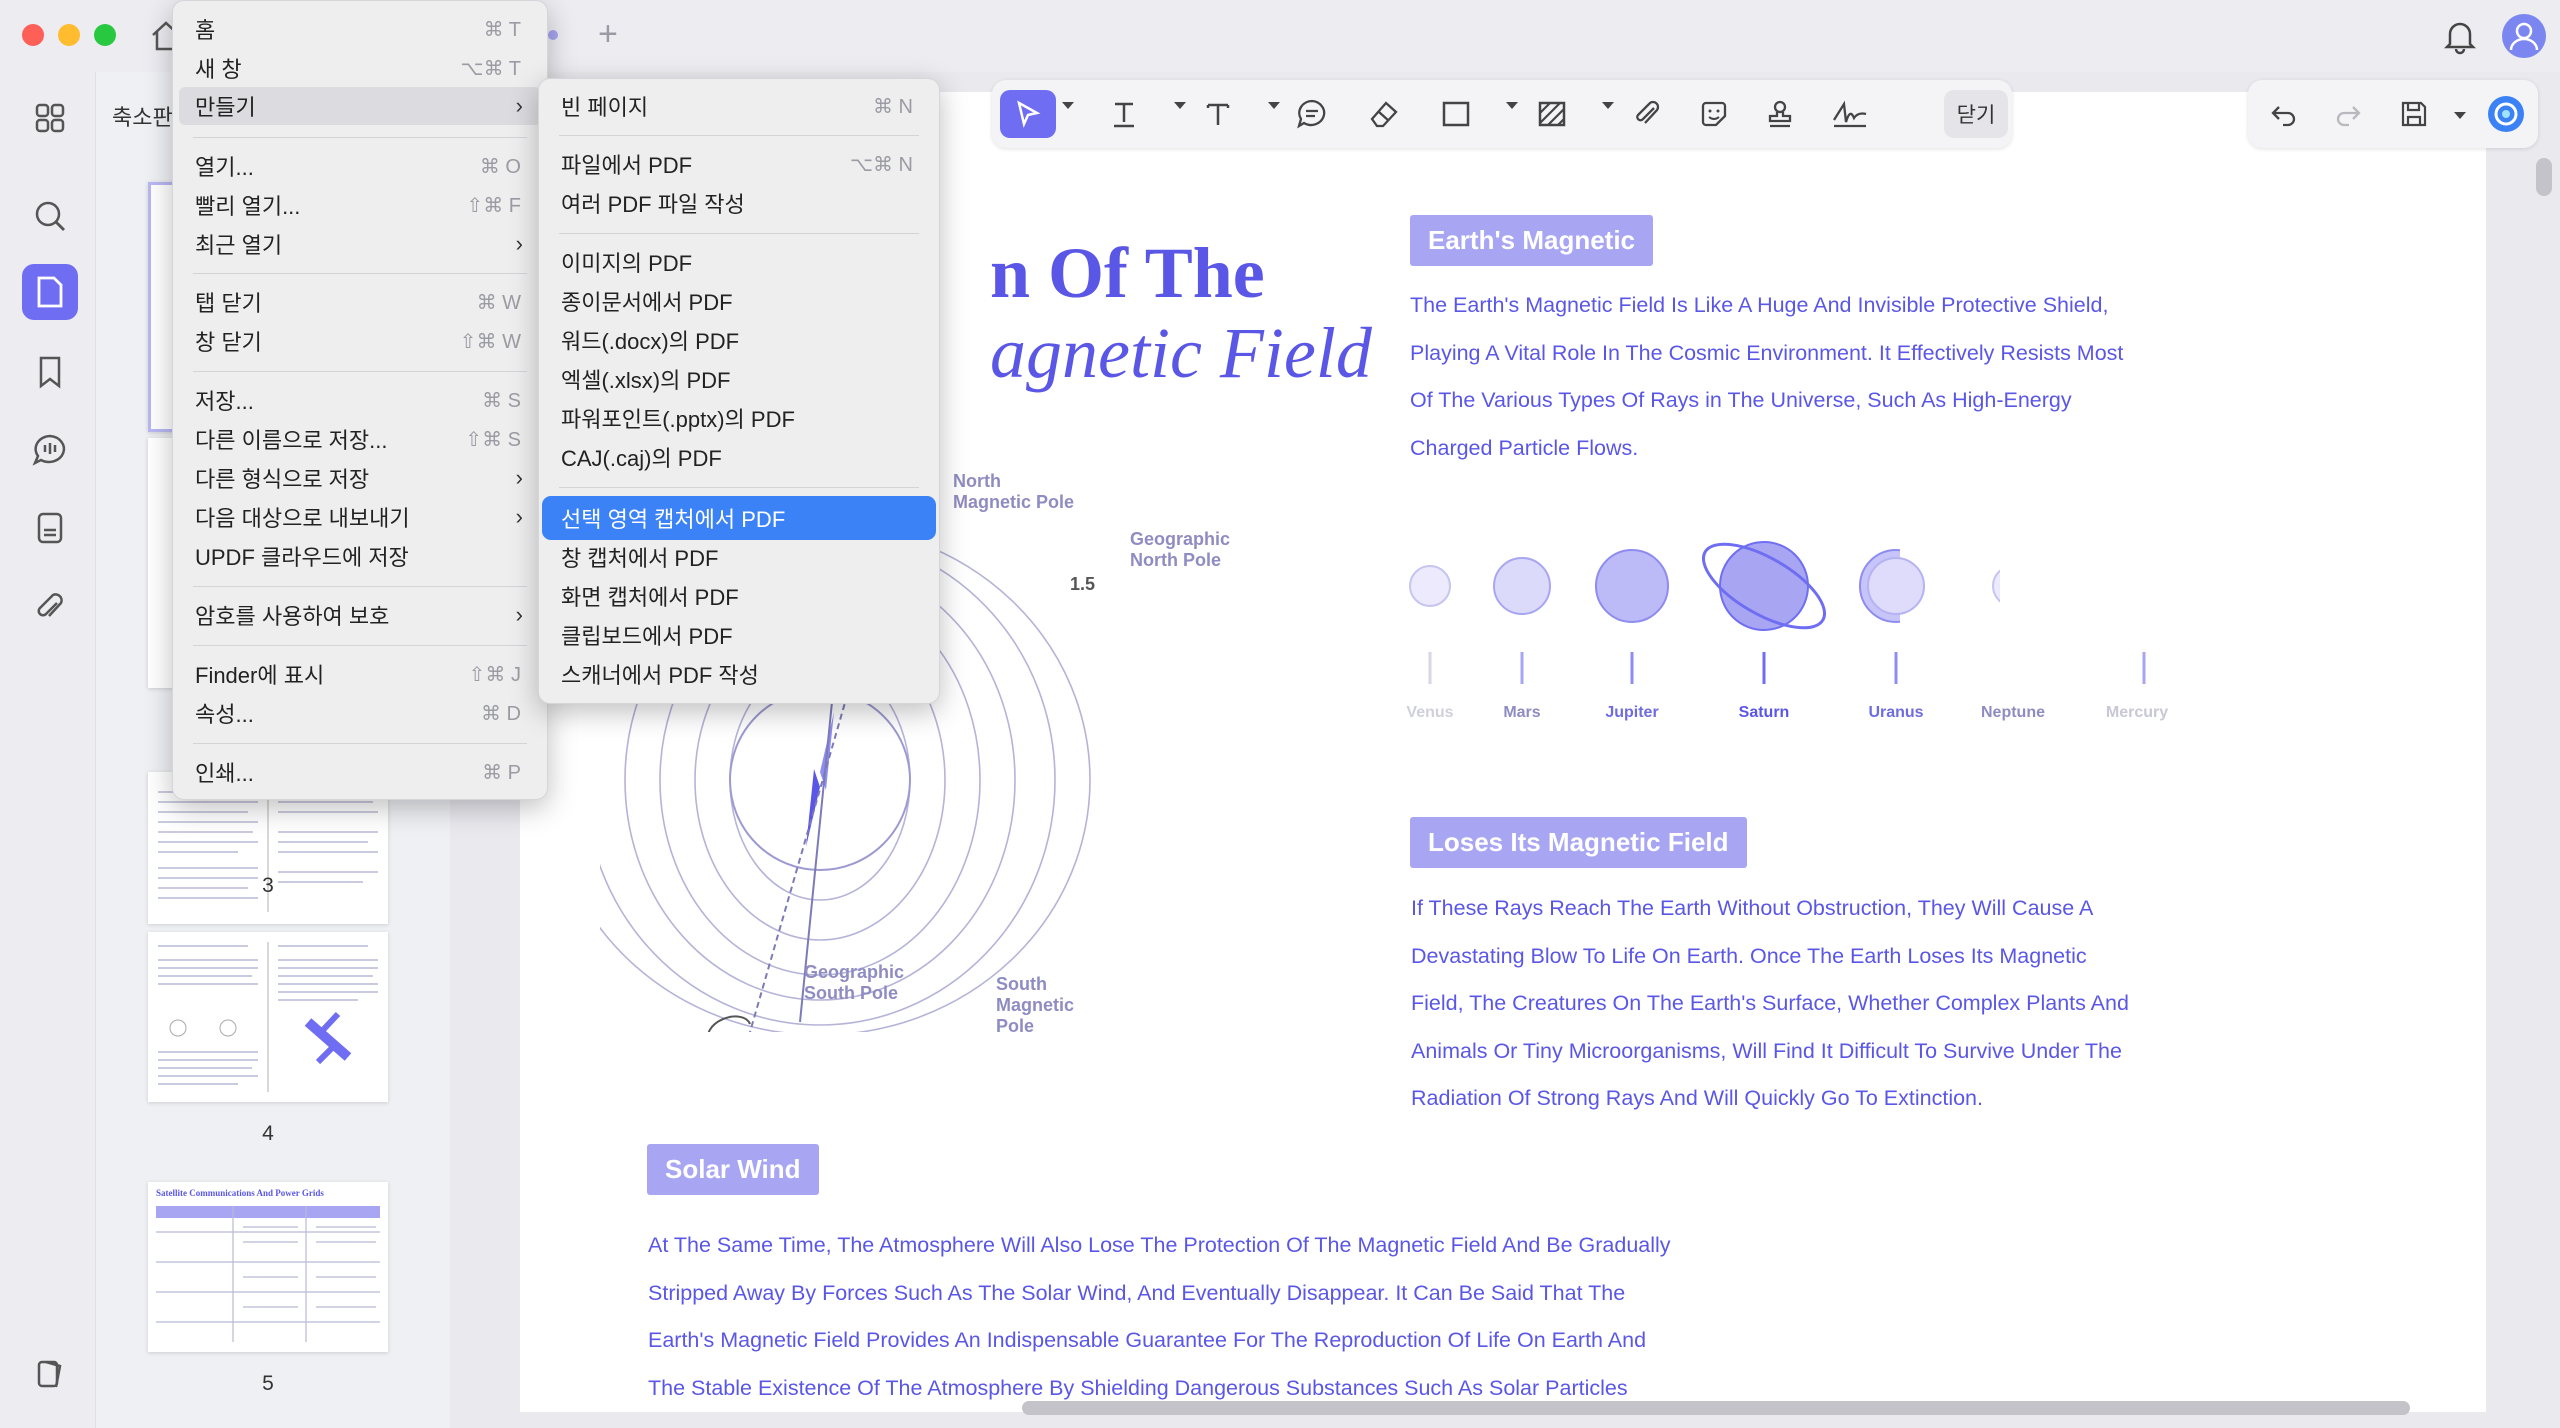  What do you see at coordinates (1456, 114) in the screenshot?
I see `rectangle-tool-icon` at bounding box center [1456, 114].